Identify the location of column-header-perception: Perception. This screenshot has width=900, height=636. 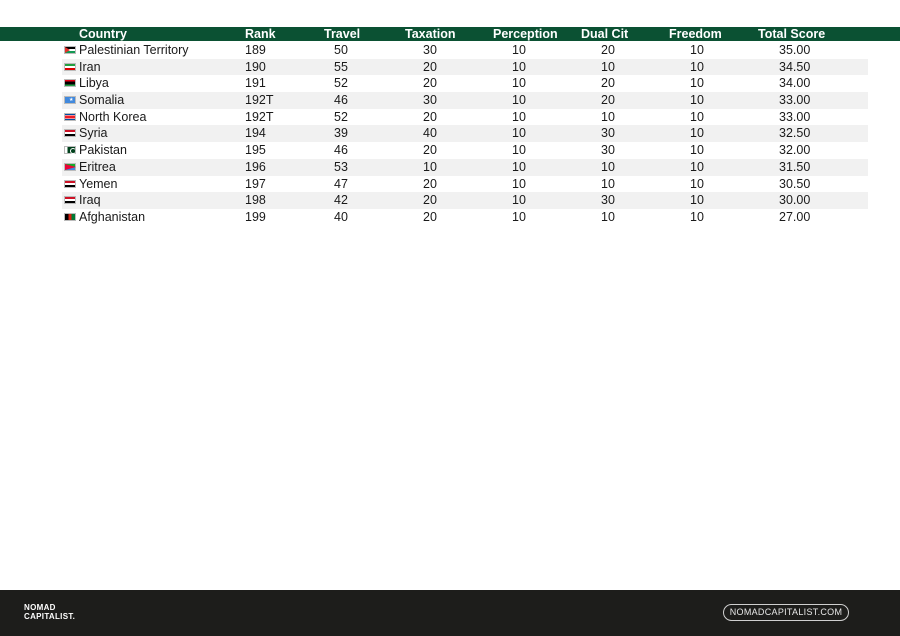
(525, 34).